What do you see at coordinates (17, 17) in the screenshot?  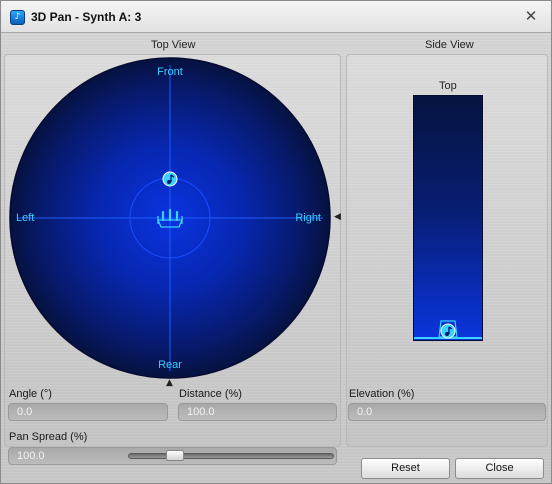 I see `app-icon: ♪` at bounding box center [17, 17].